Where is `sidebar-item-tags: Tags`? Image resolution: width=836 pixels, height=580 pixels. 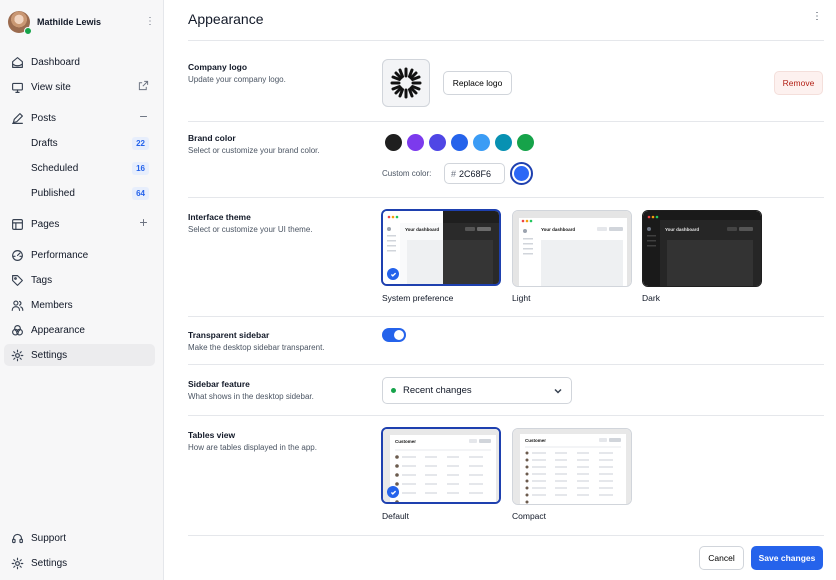 sidebar-item-tags: Tags is located at coordinates (79, 280).